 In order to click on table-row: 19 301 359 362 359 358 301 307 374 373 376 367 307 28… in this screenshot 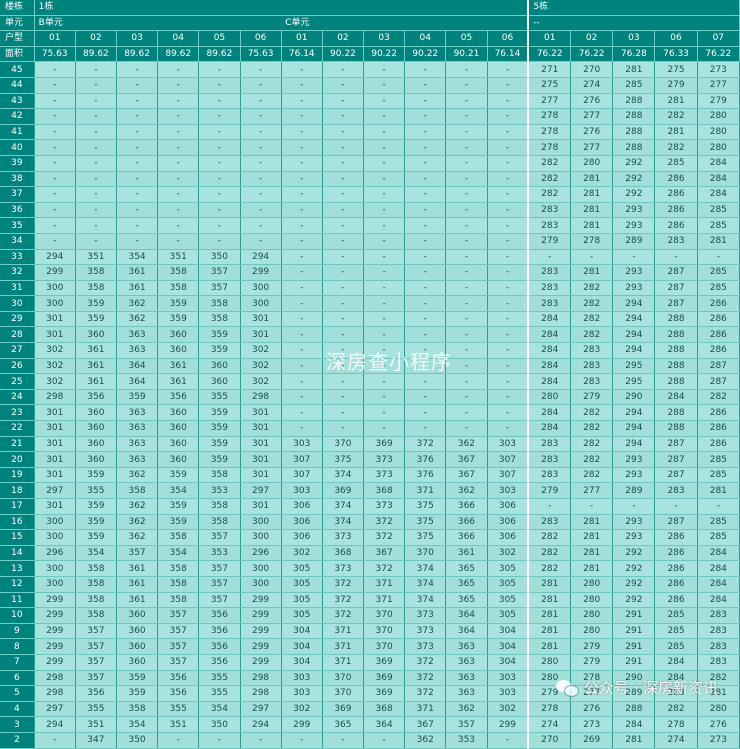, I will do `click(370, 475)`.